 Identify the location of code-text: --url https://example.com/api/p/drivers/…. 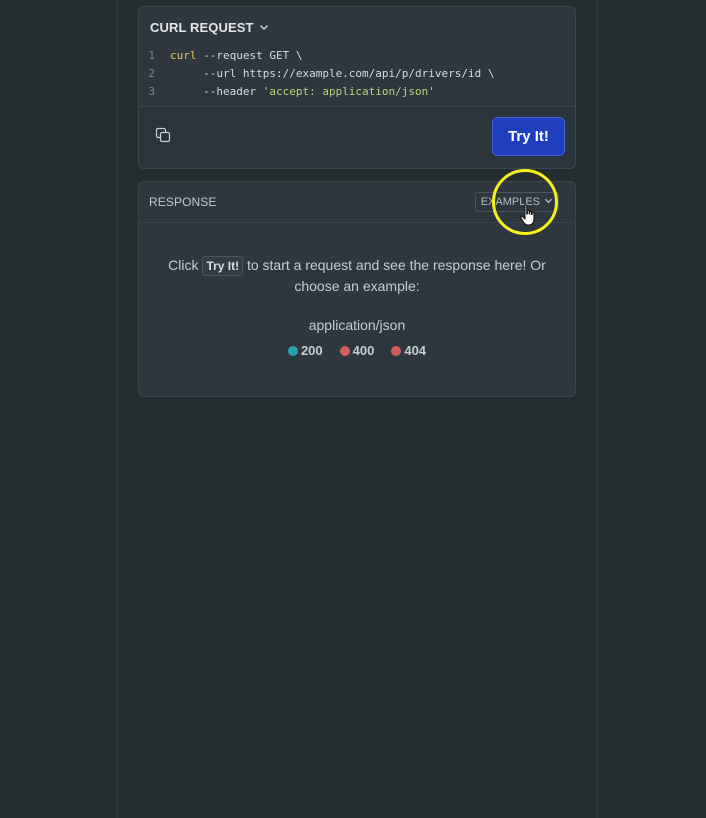
(332, 73).